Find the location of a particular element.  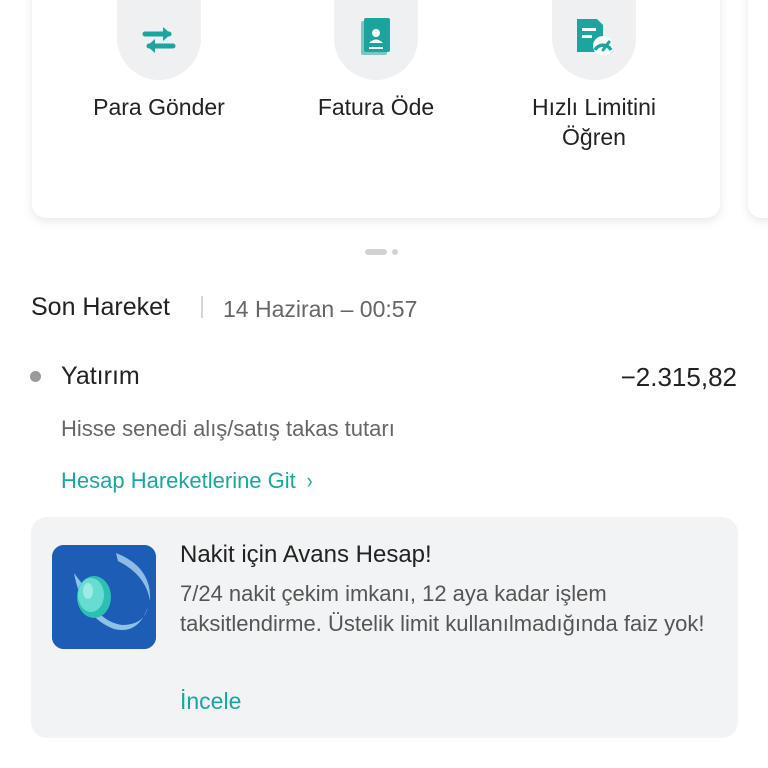

chevron-right-icon: › is located at coordinates (309, 480).